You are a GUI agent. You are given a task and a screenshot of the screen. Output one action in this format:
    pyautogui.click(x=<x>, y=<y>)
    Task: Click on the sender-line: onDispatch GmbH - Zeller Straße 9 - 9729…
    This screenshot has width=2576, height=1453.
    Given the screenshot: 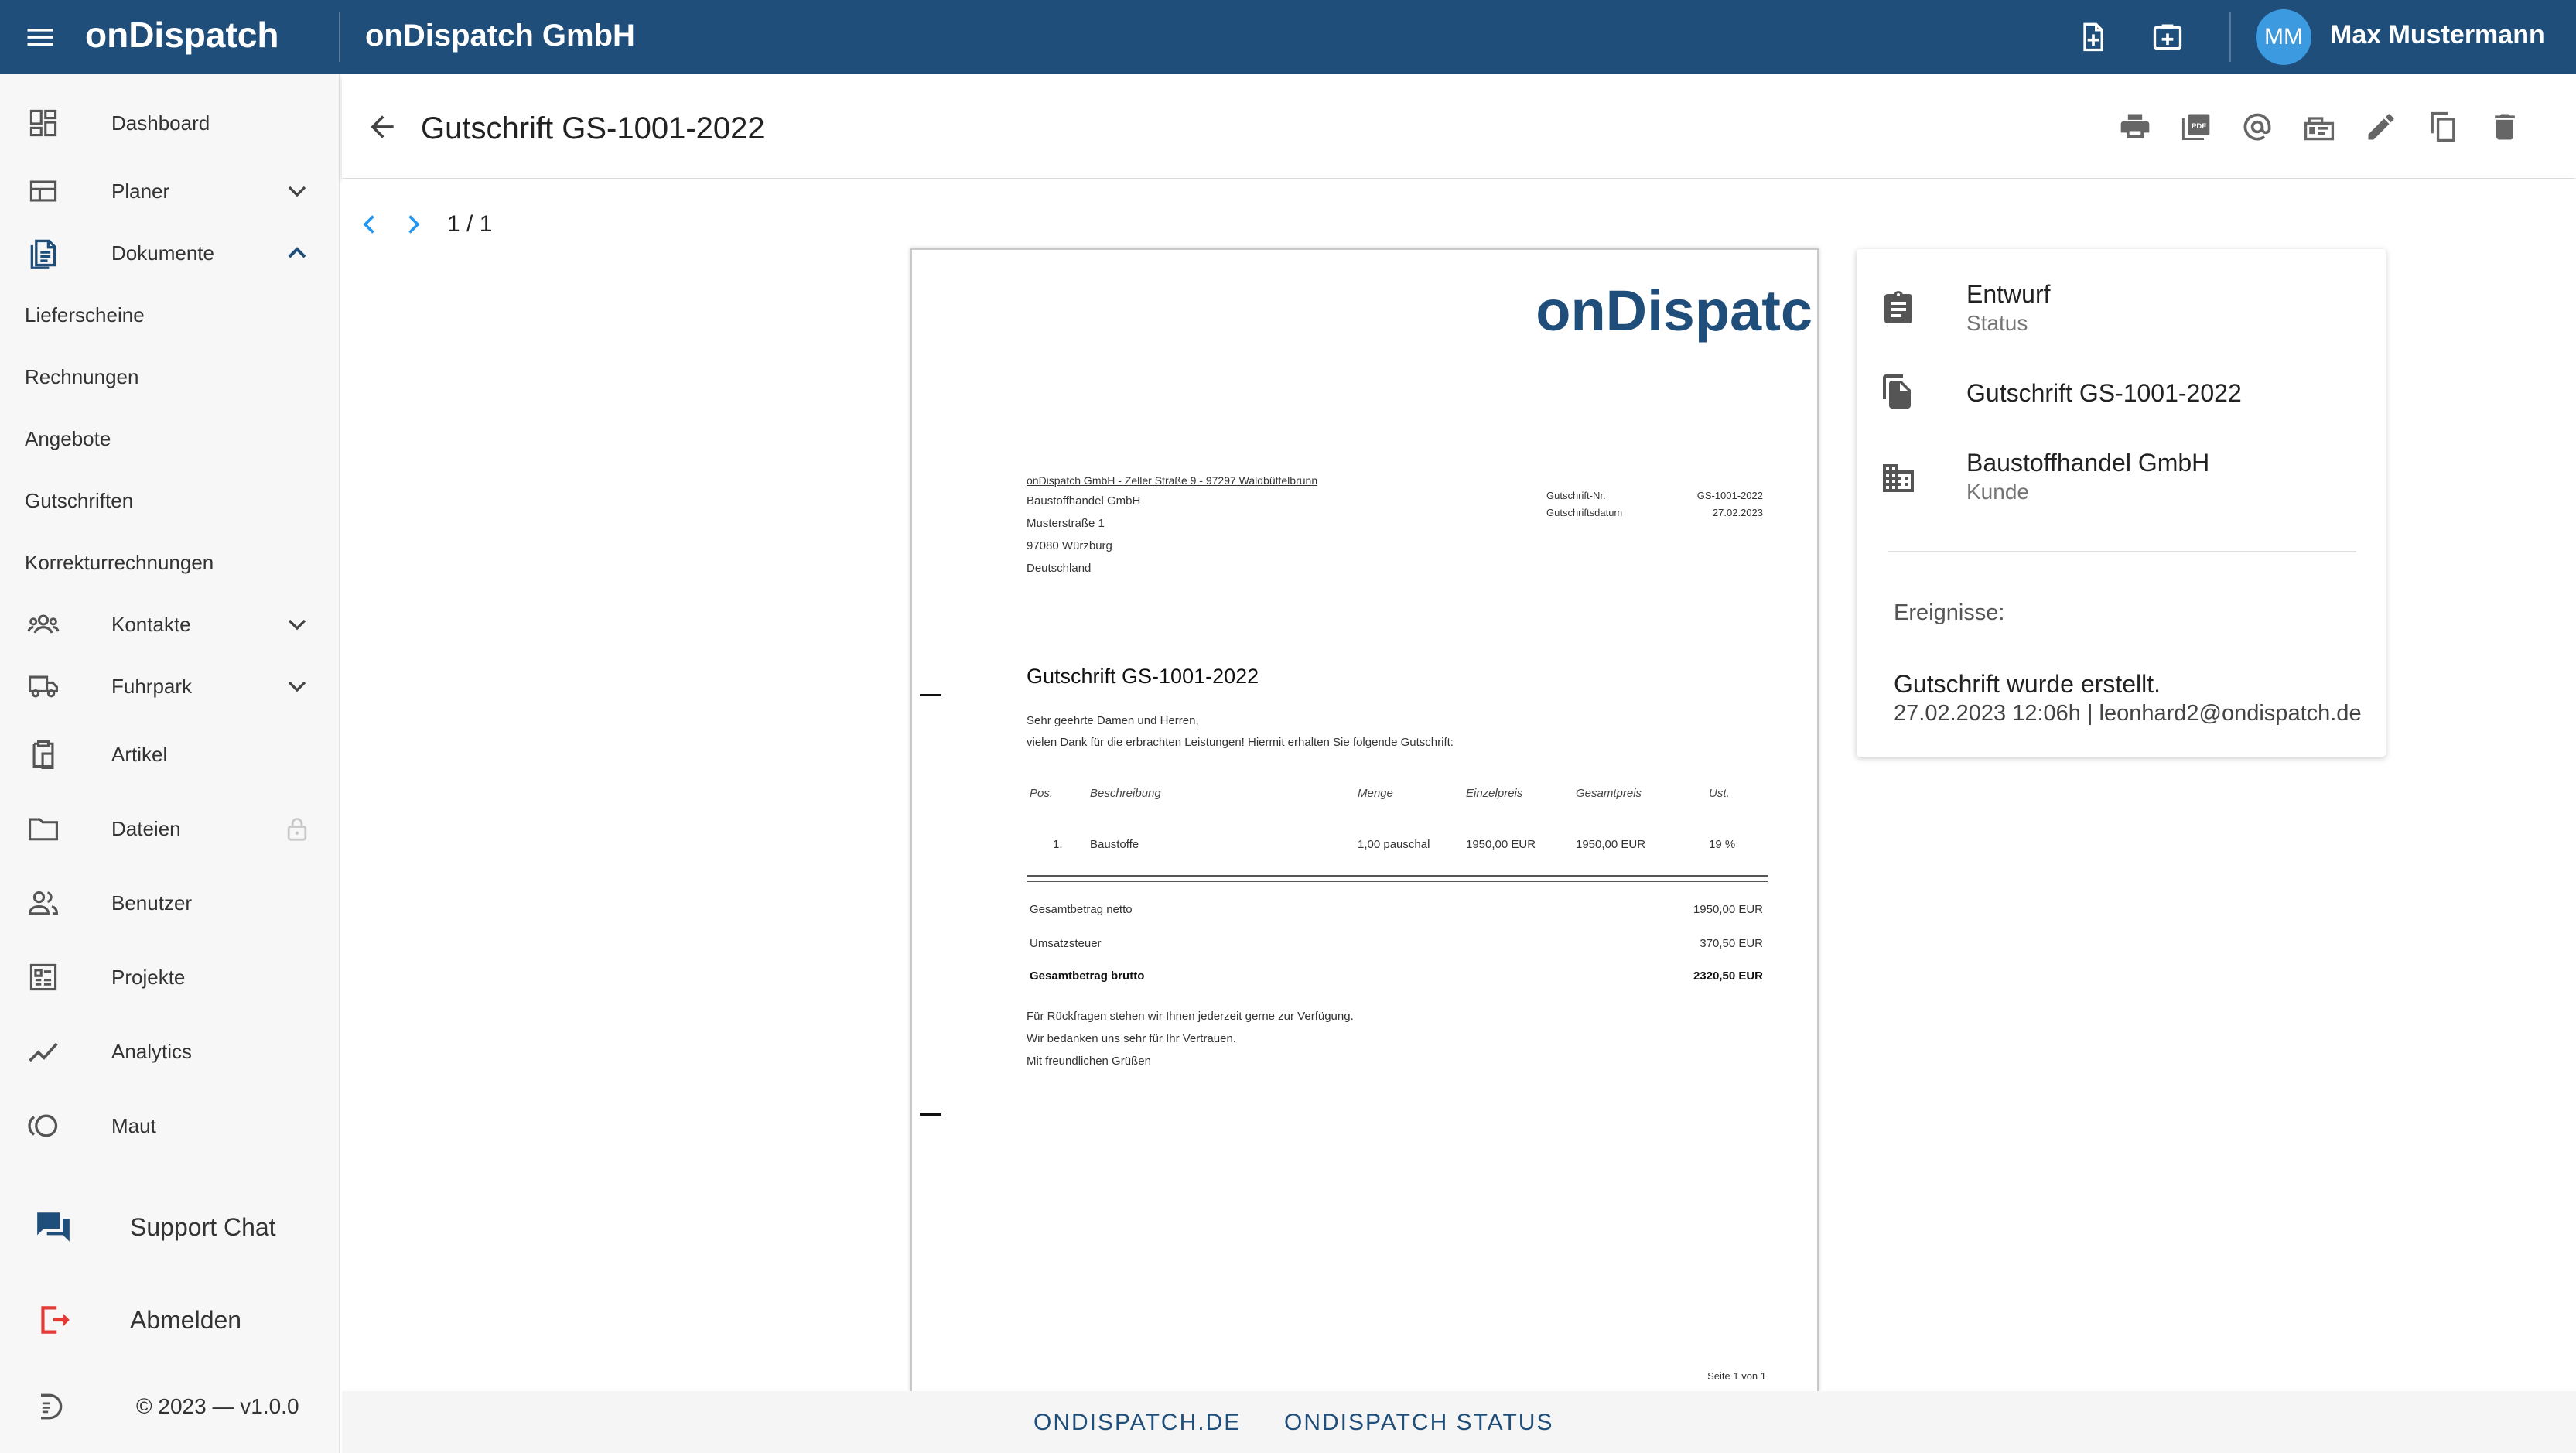 What is the action you would take?
    pyautogui.click(x=1172, y=480)
    